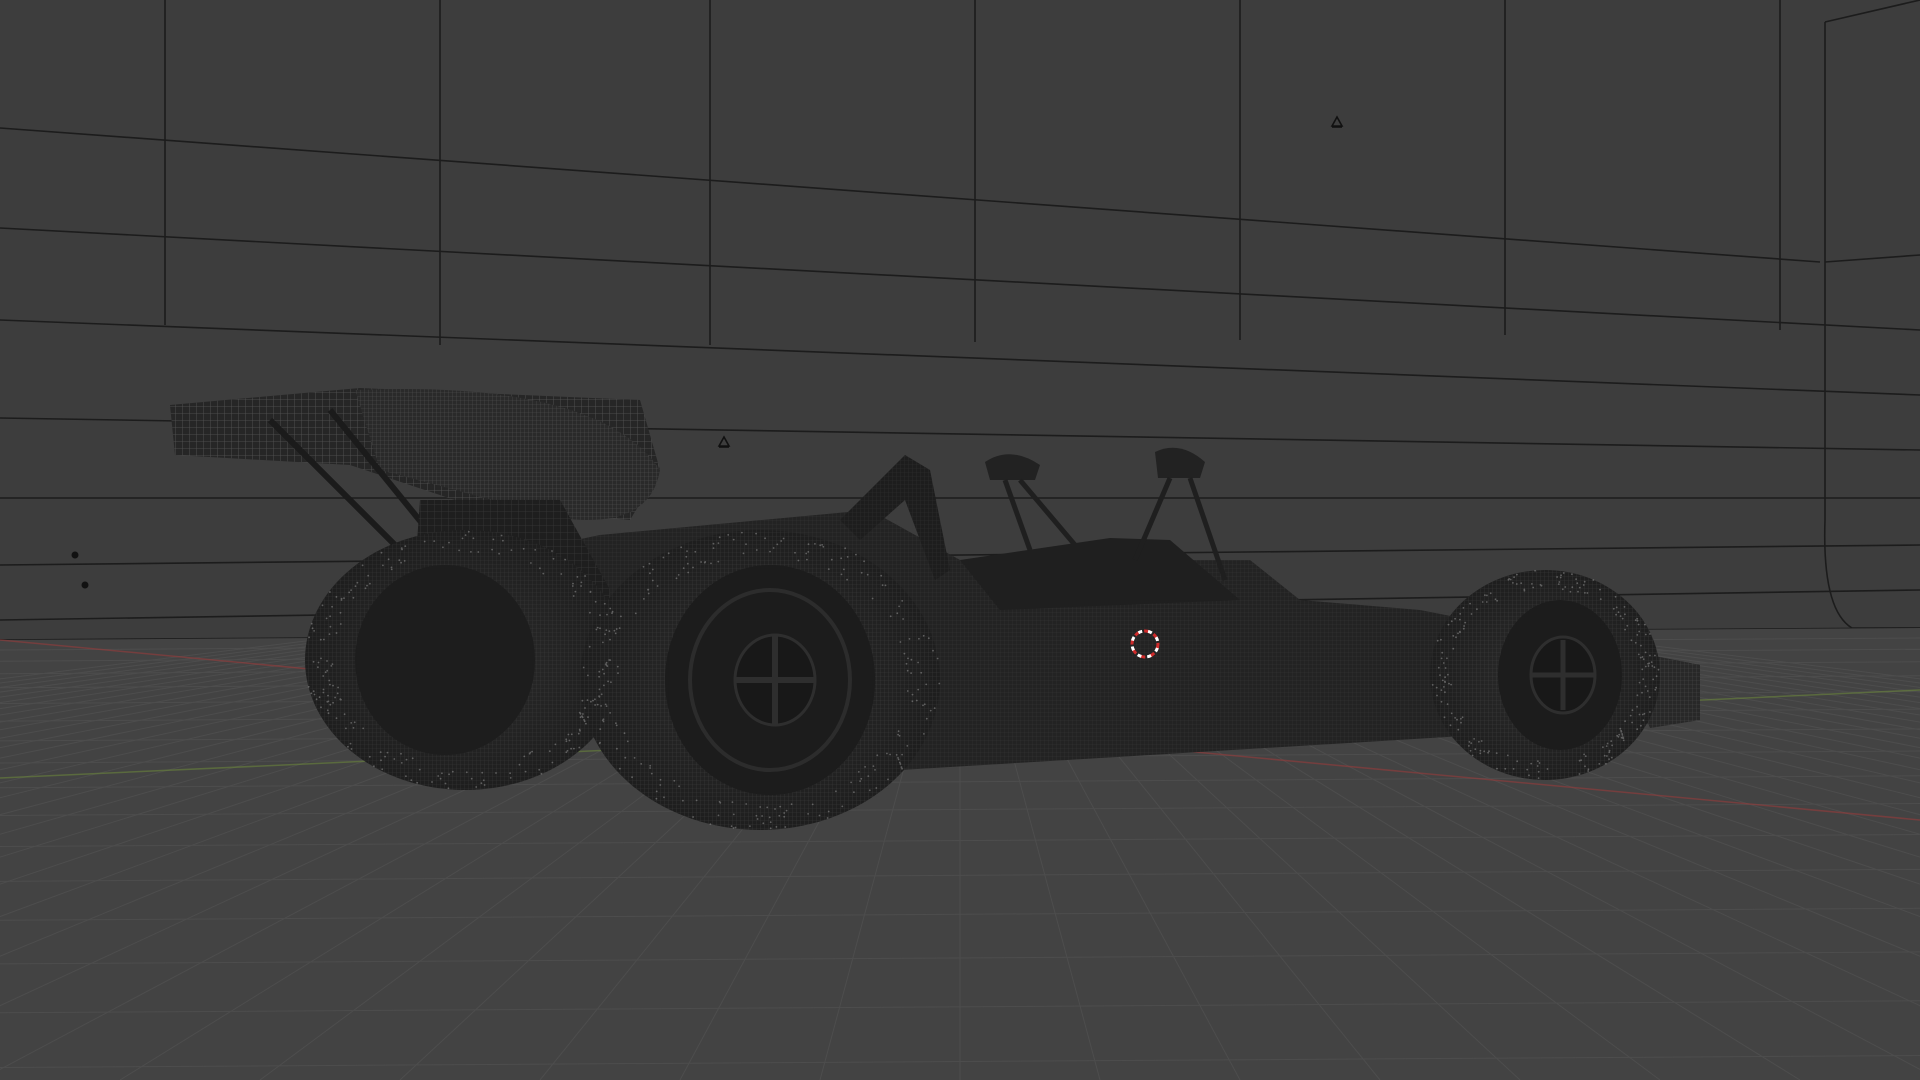  What do you see at coordinates (760, 680) in the screenshot?
I see `rear-right-wheel` at bounding box center [760, 680].